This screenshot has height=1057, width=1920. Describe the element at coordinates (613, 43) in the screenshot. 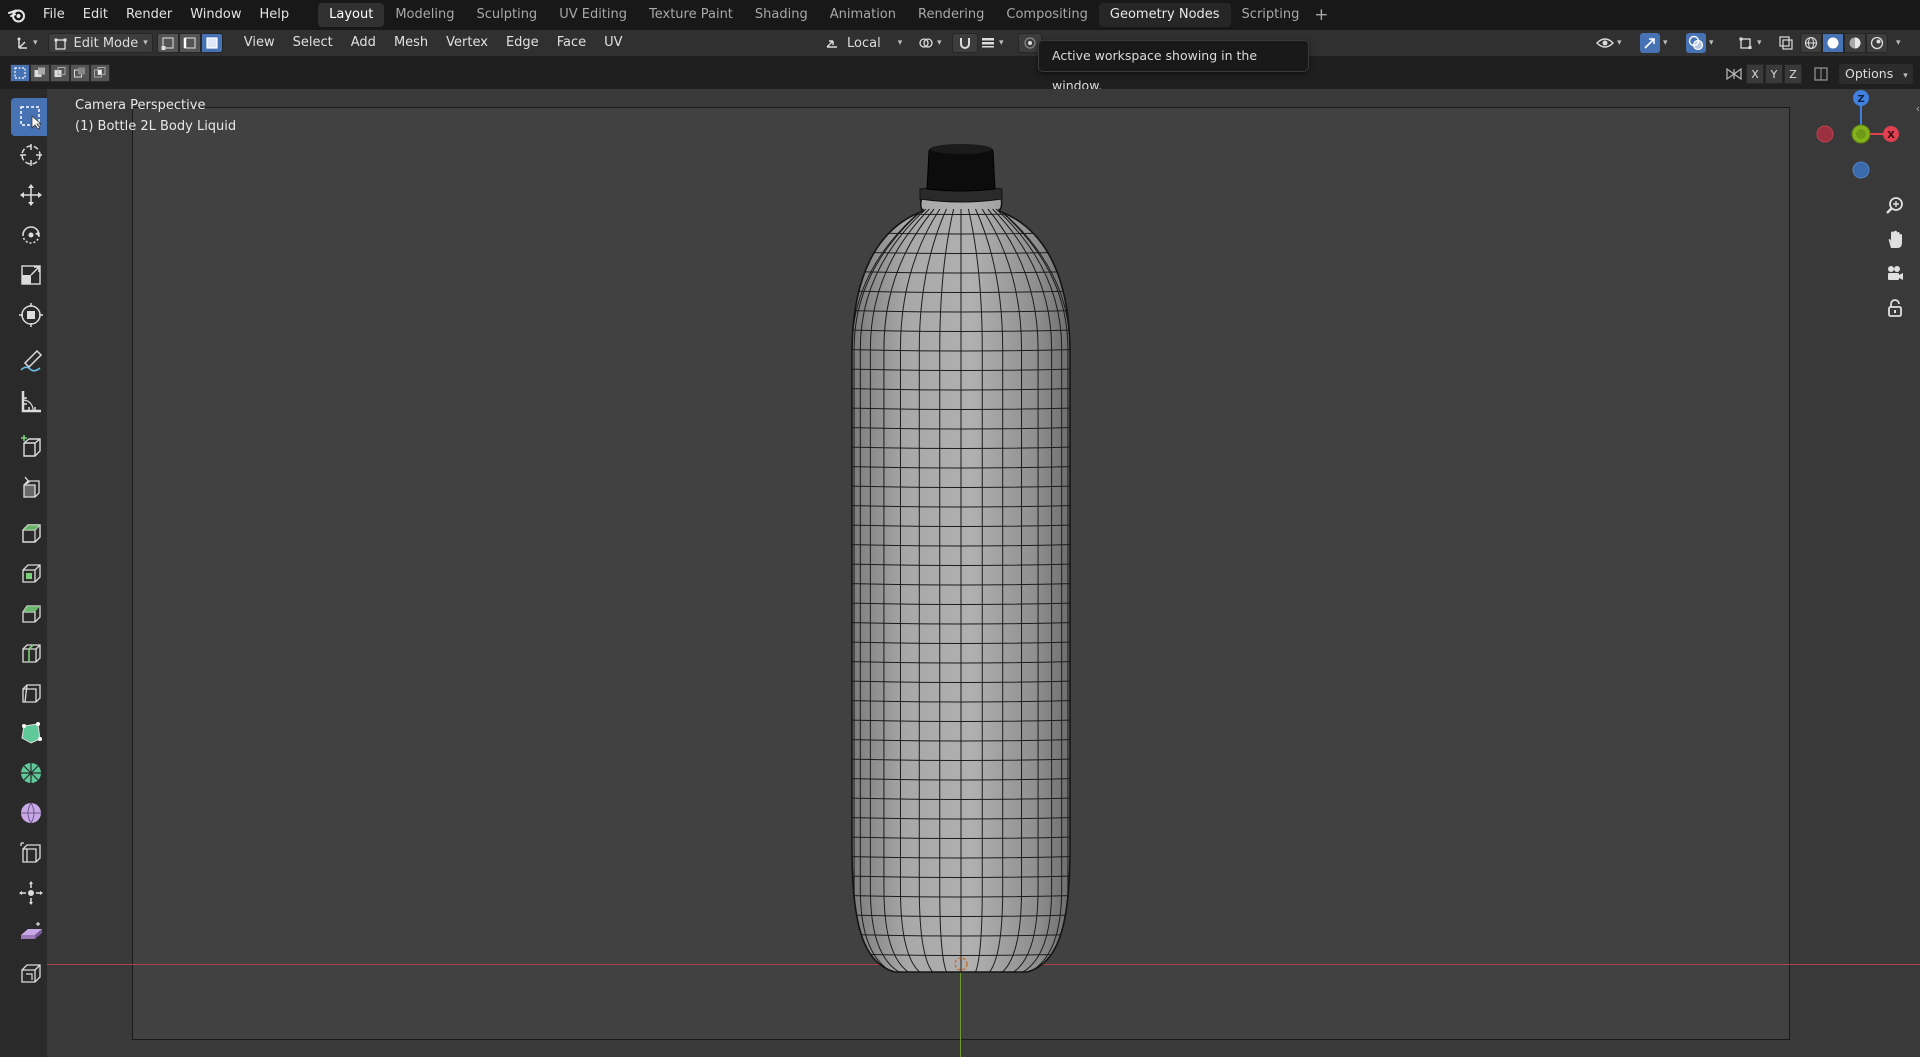

I see `menu-uv: UV` at that location.